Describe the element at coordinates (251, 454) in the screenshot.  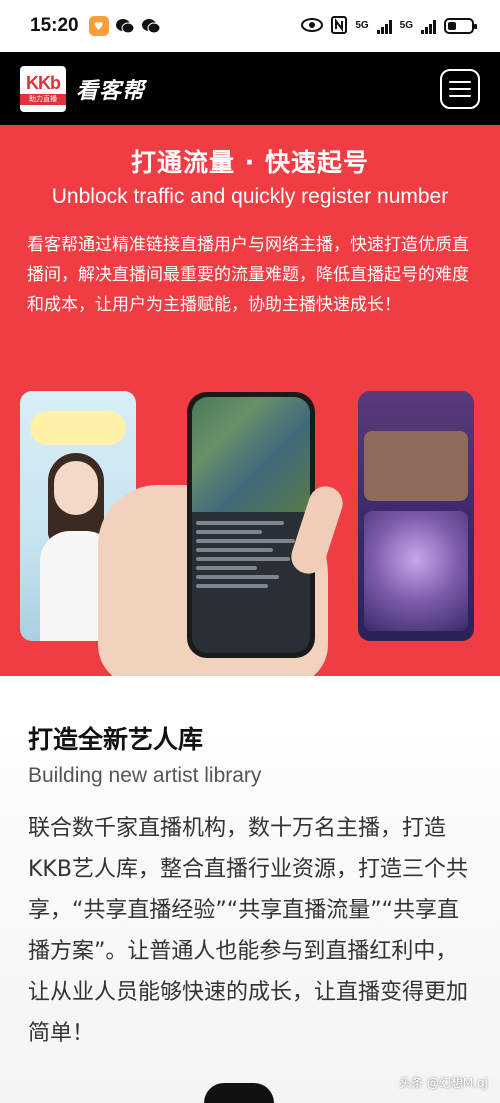
I see `game-stream-shape` at that location.